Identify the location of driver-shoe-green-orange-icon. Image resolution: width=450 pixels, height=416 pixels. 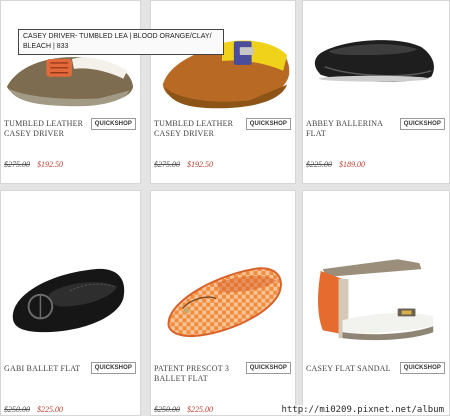
(70, 82).